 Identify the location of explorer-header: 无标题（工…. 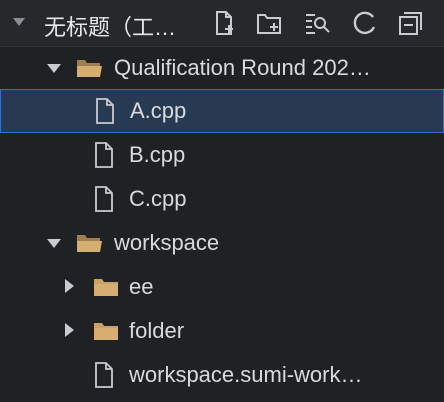
(222, 23).